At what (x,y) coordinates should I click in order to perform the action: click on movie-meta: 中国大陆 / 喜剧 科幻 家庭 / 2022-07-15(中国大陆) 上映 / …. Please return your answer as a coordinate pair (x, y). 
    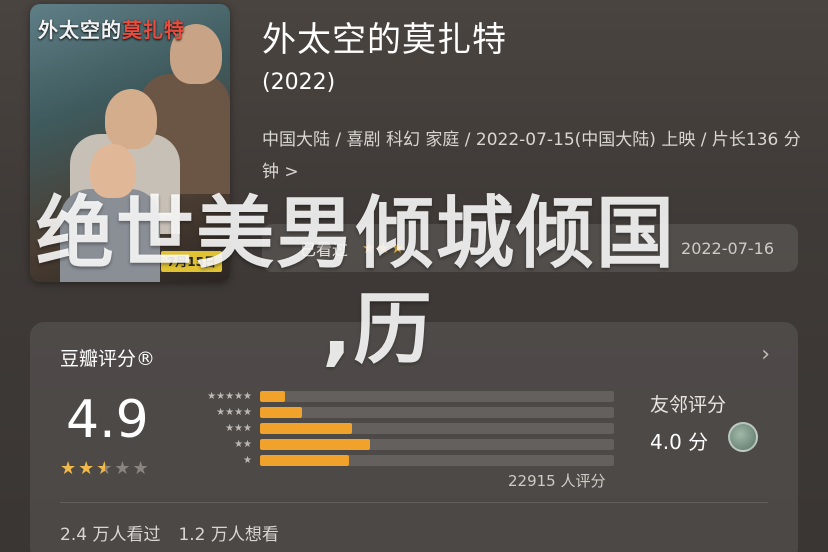
    Looking at the image, I should click on (532, 156).